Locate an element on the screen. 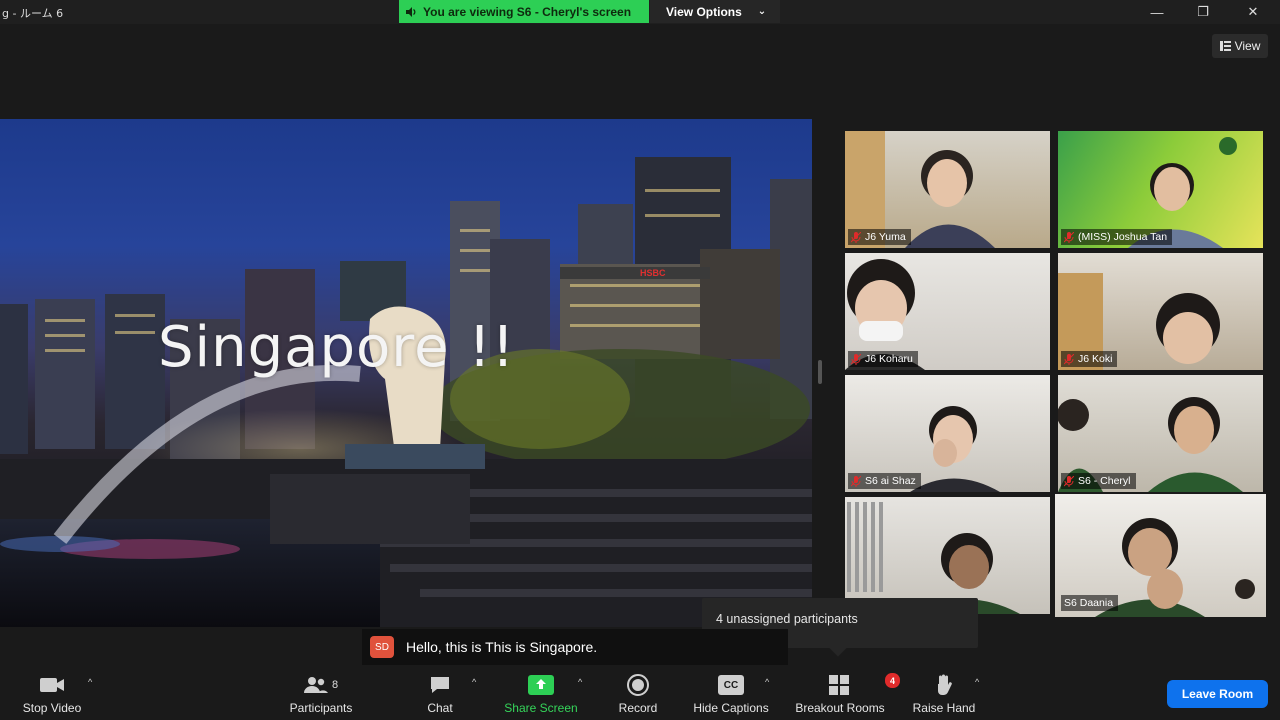 This screenshot has width=1280, height=720. participant-tile: (MISS) Joshua Tan is located at coordinates (1160, 189).